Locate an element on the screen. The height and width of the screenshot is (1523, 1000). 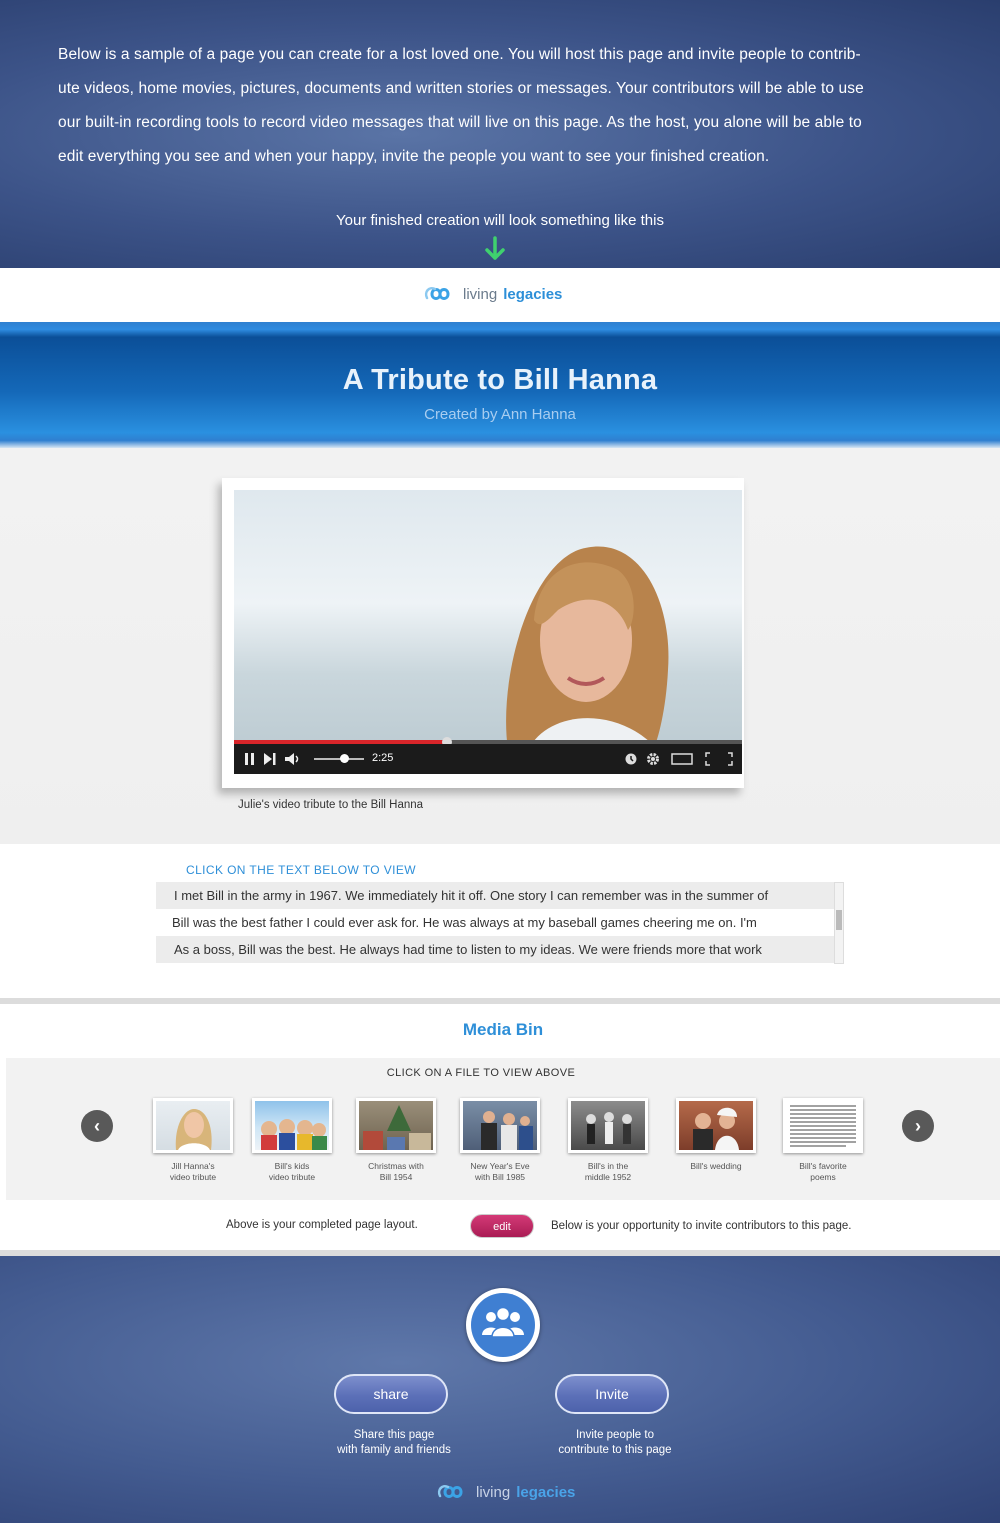
share-description: Share this page with family and friends is located at coordinates (394, 1442).